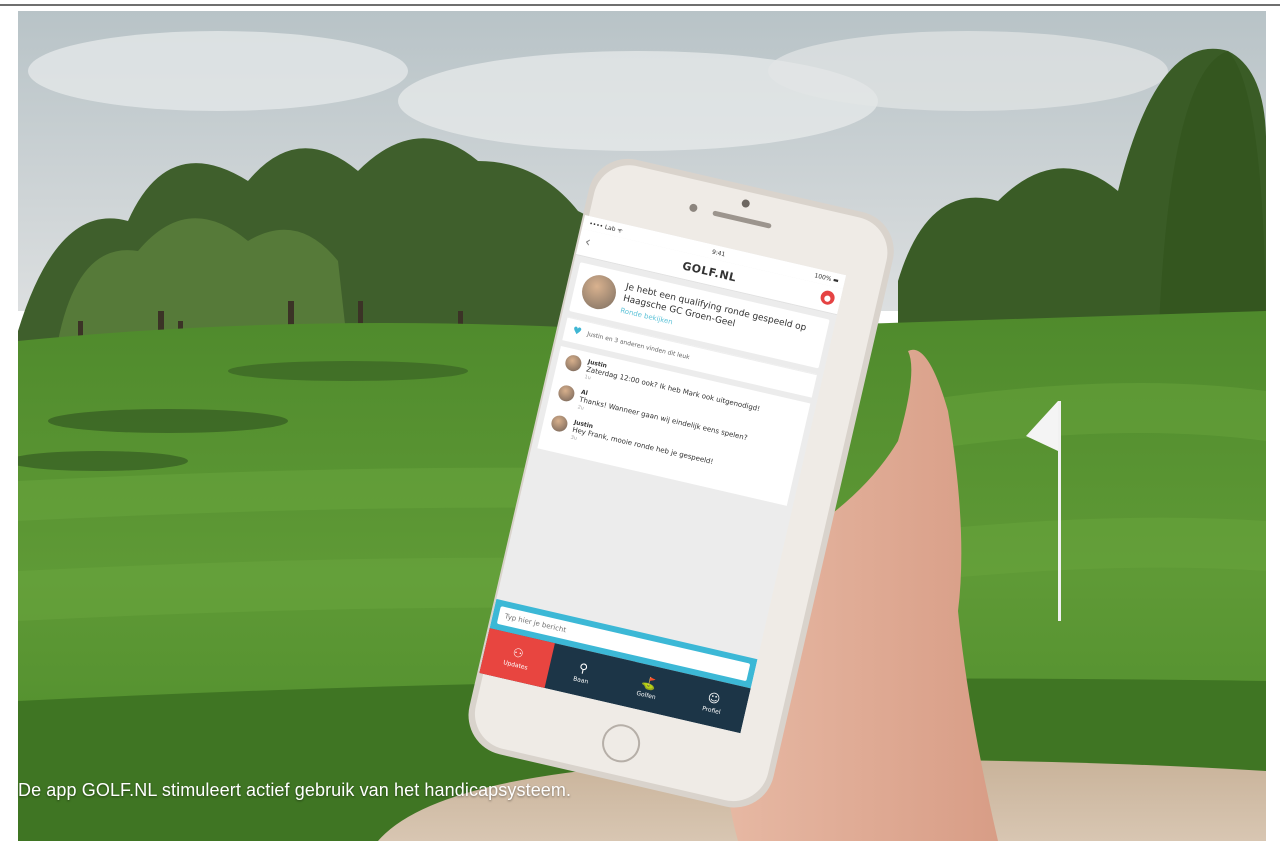  What do you see at coordinates (515, 665) in the screenshot?
I see `tab-label: Updates` at bounding box center [515, 665].